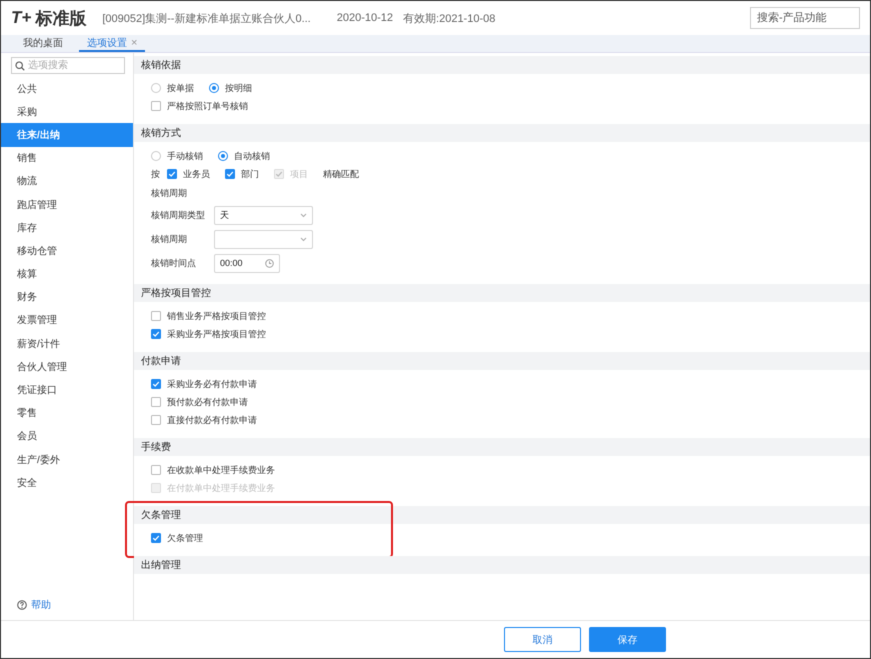 The image size is (871, 659). What do you see at coordinates (67, 228) in the screenshot?
I see `sidebar-item: 库存` at bounding box center [67, 228].